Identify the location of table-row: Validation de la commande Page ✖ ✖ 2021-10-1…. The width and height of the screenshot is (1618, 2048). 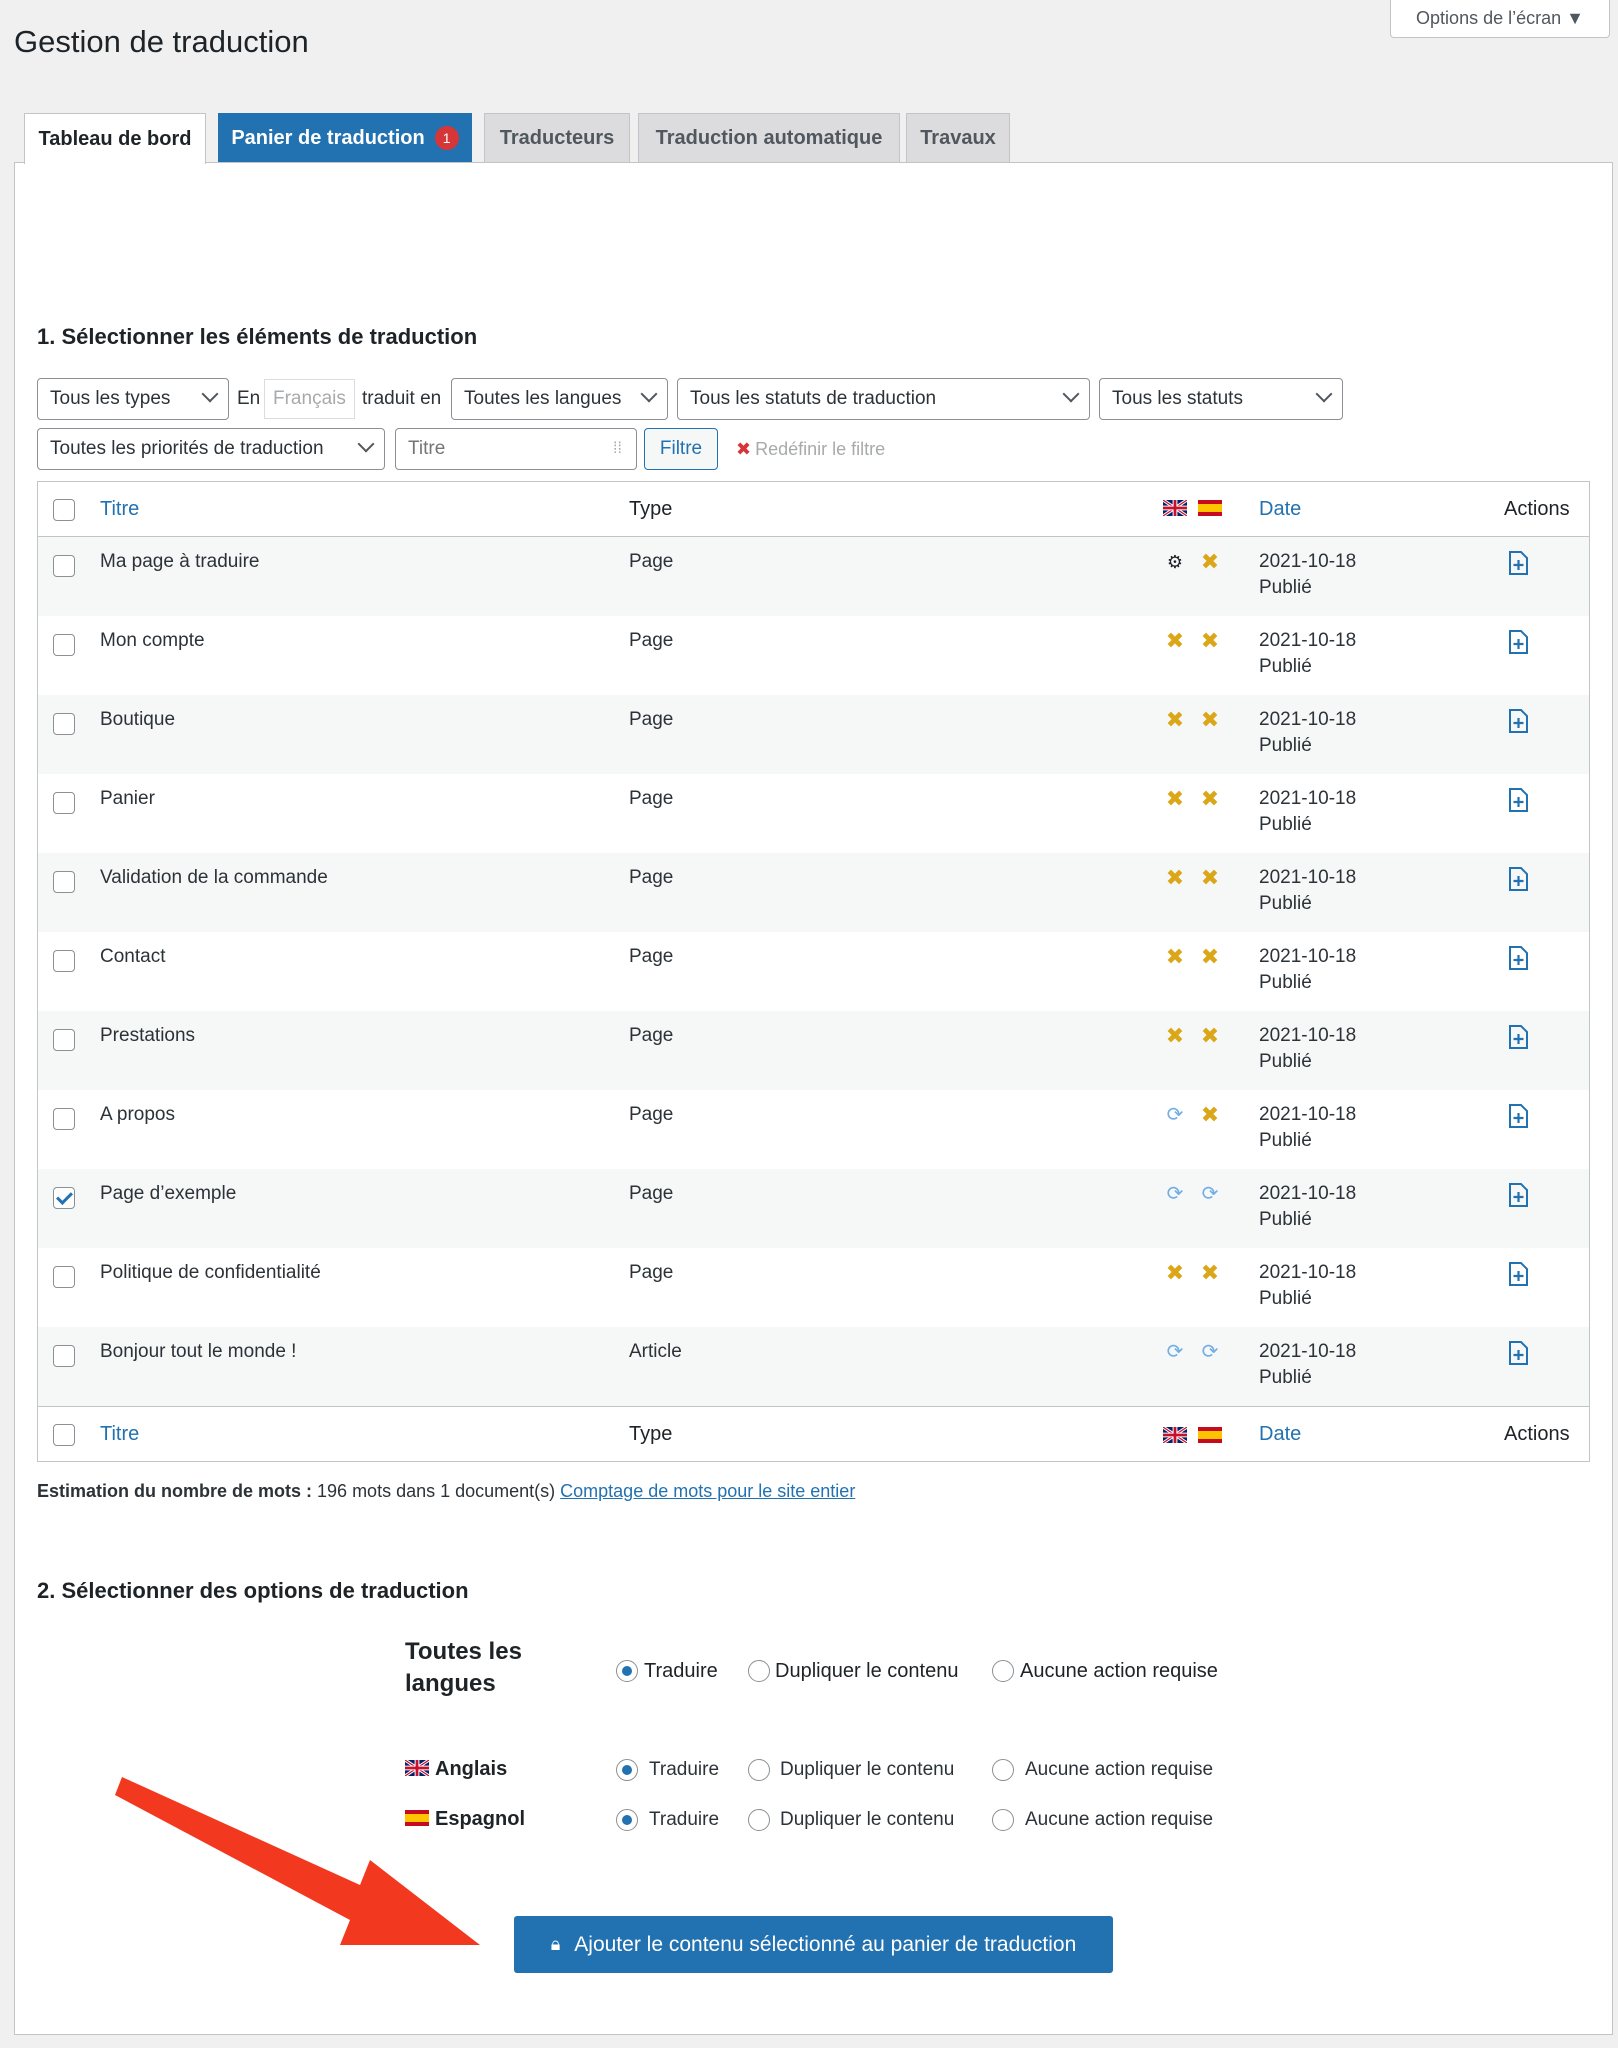
(813, 892).